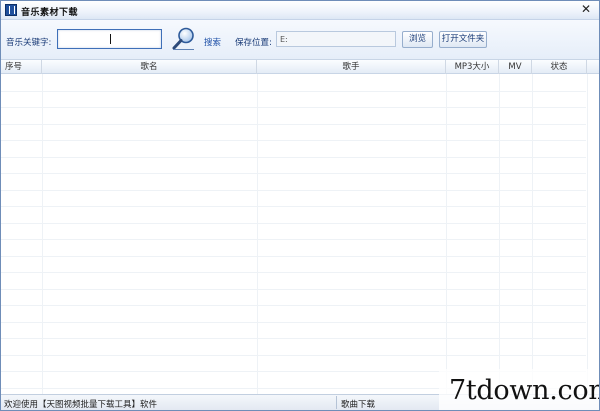  I want to click on search-button: 搜索, so click(212, 42).